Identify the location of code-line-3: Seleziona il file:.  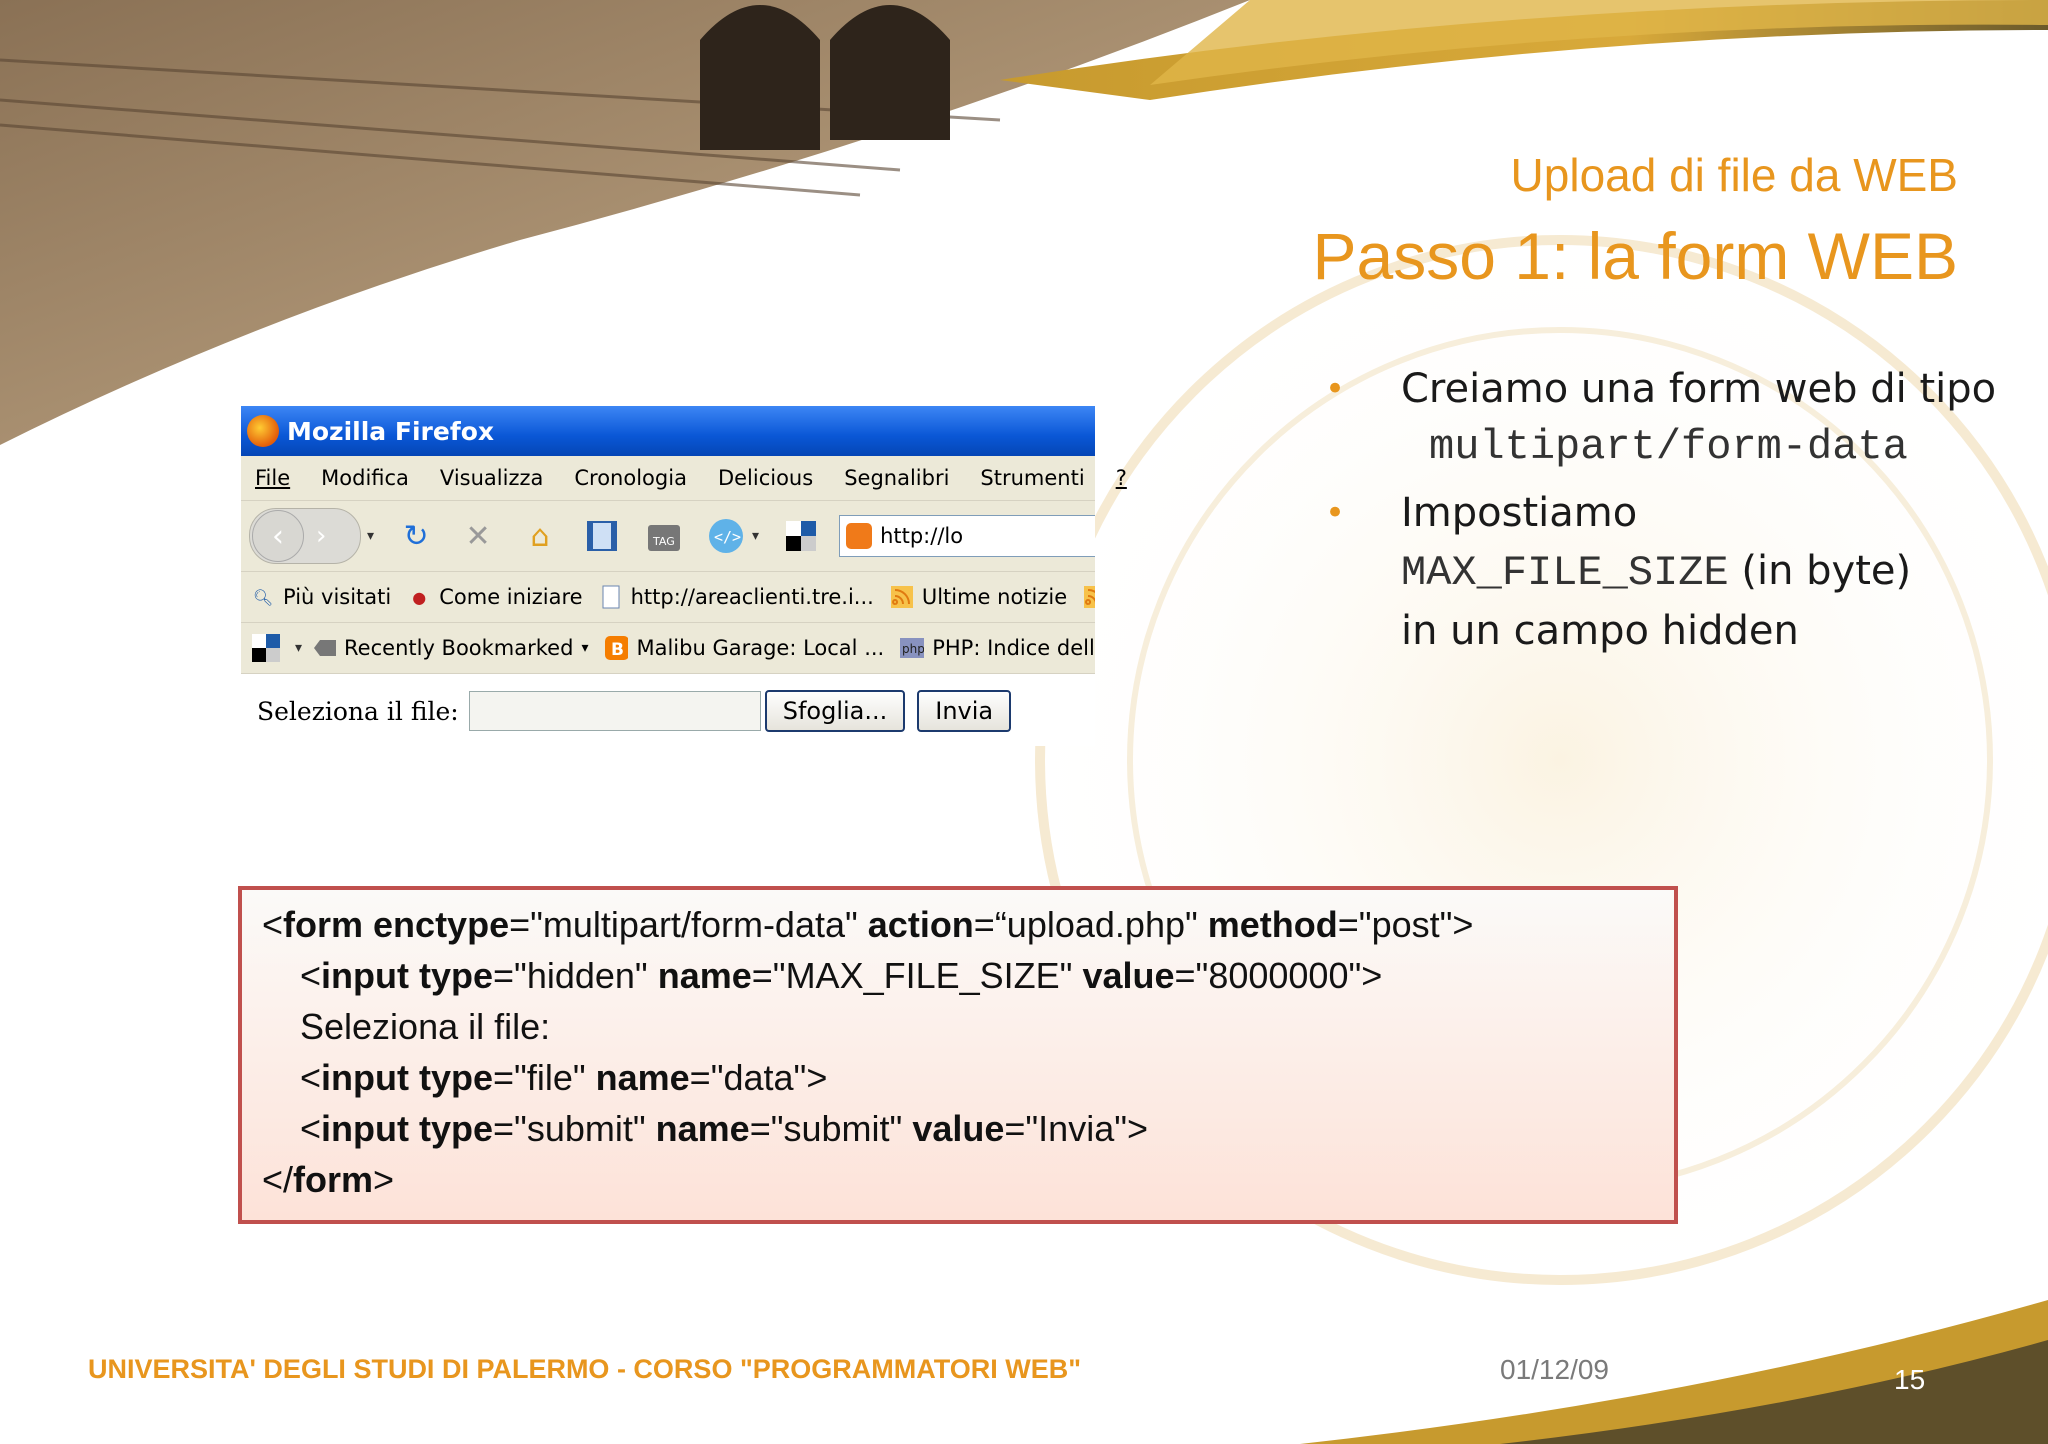
(425, 1026).